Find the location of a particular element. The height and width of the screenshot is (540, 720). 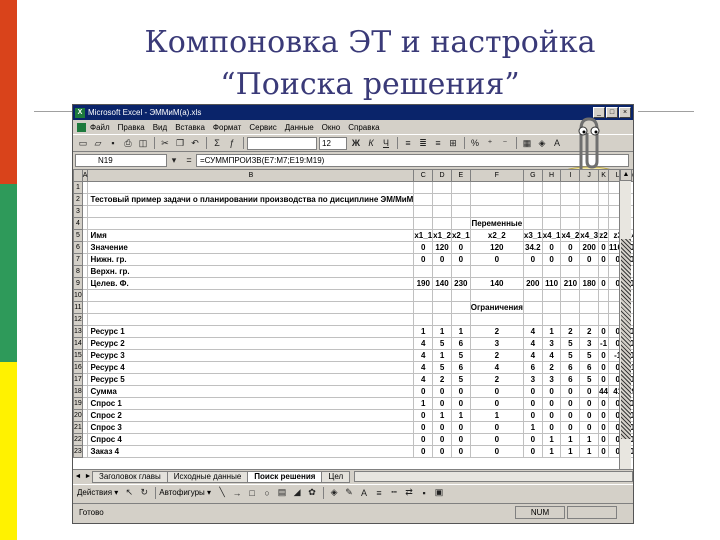

draw-actions-menu: Действия ▾ is located at coordinates (97, 492).